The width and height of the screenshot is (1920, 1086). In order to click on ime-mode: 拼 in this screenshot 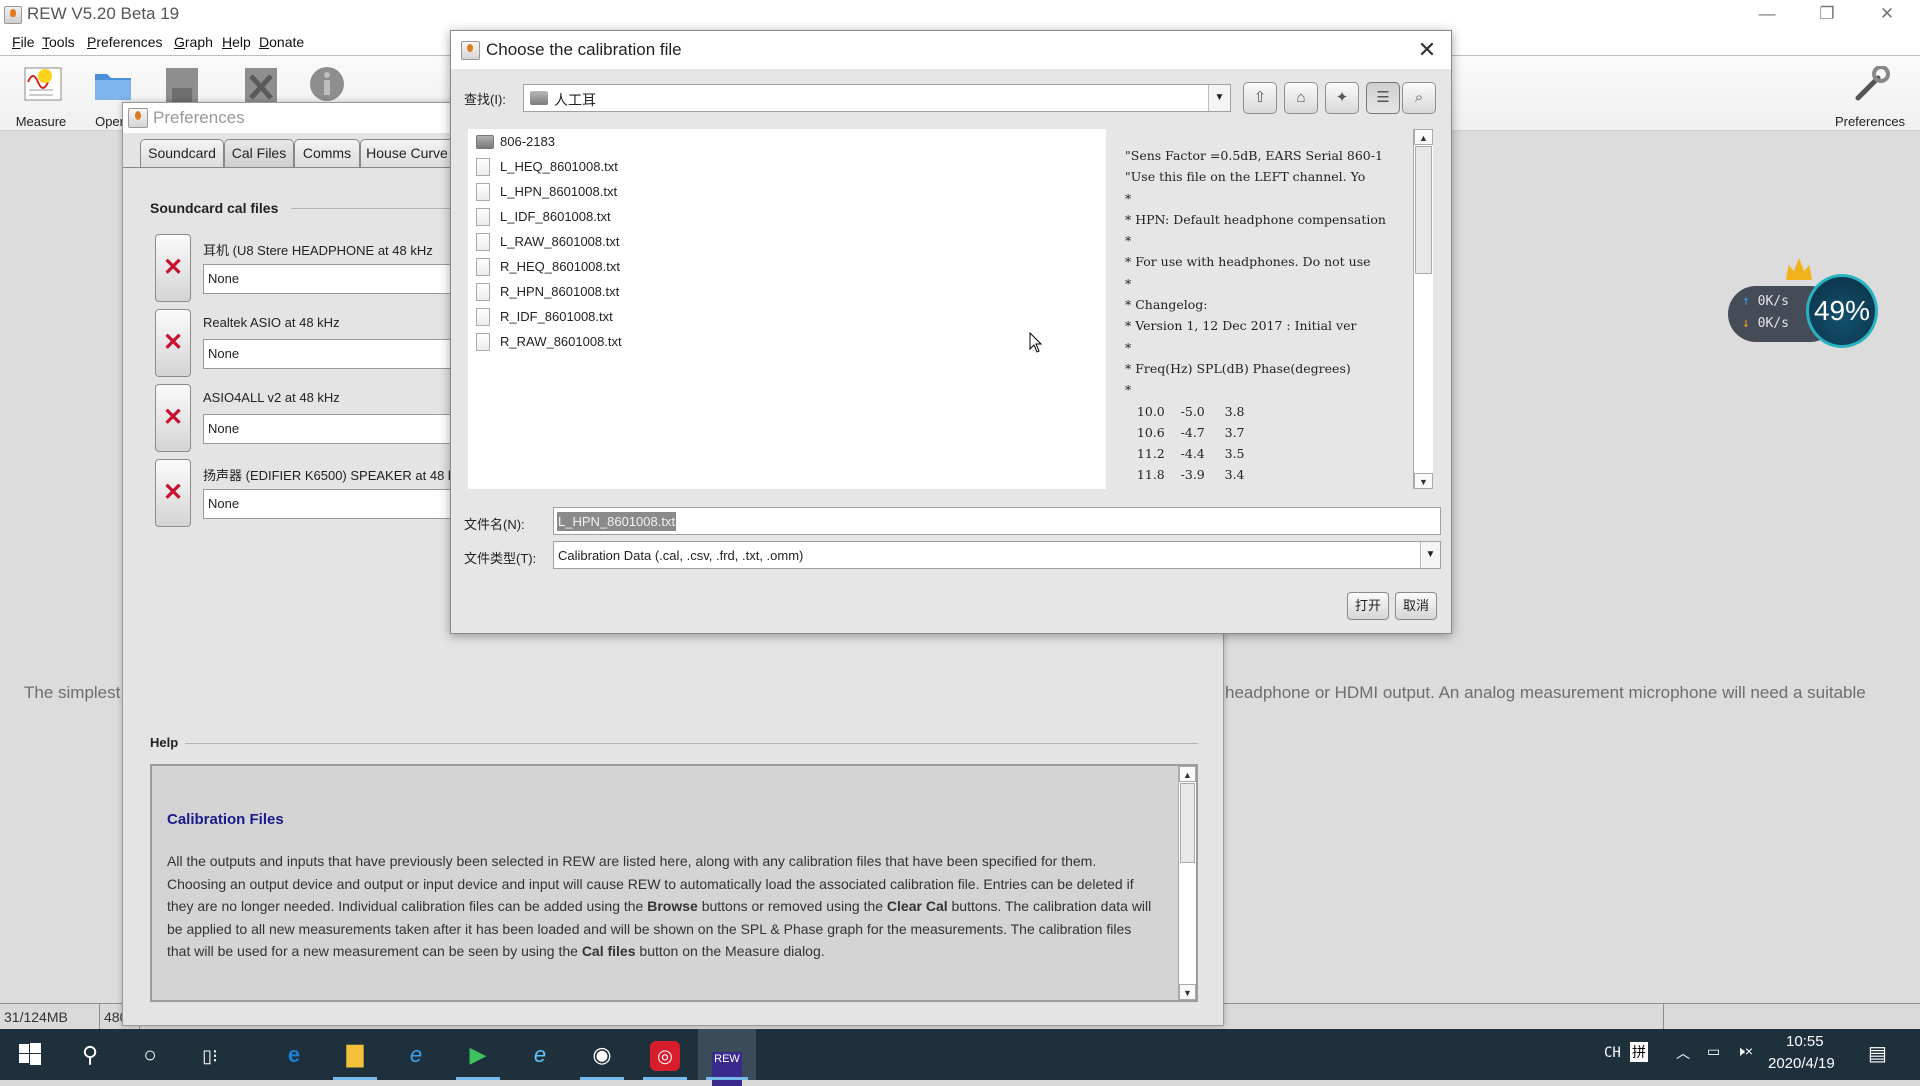, I will do `click(1639, 1052)`.